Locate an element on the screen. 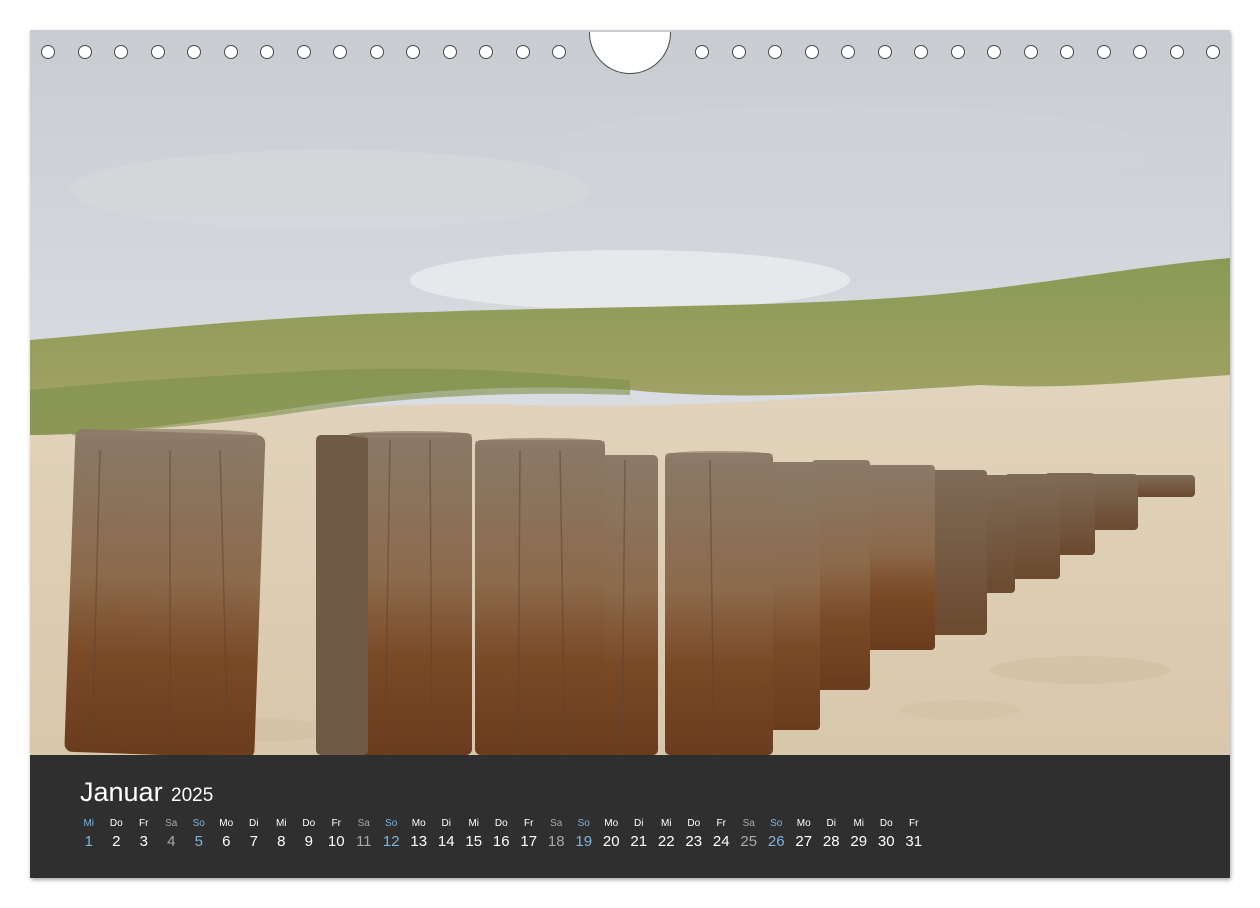  day-number: 5 is located at coordinates (198, 841).